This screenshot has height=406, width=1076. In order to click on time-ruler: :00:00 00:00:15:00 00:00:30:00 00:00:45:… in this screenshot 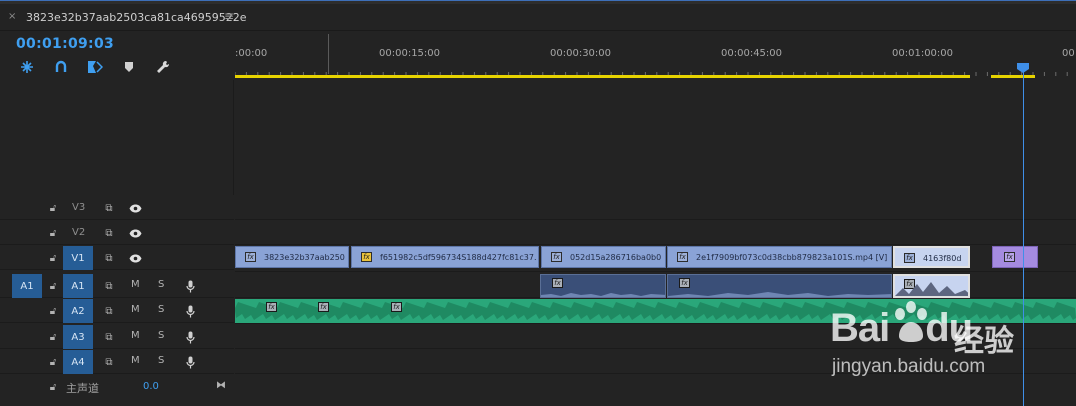, I will do `click(655, 56)`.